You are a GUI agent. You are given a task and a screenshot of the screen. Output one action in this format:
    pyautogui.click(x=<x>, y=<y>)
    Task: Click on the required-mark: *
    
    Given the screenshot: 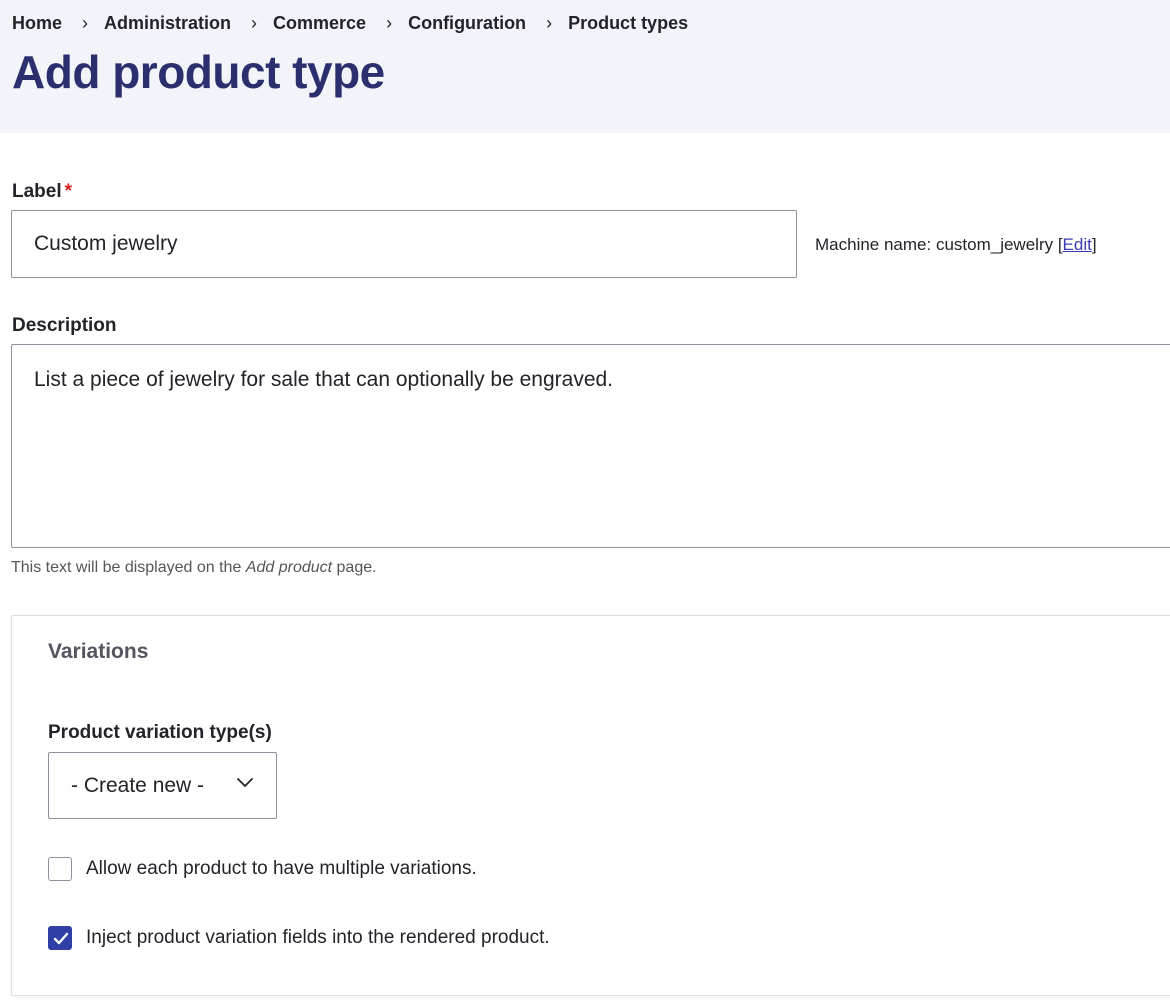 What is the action you would take?
    pyautogui.click(x=68, y=191)
    